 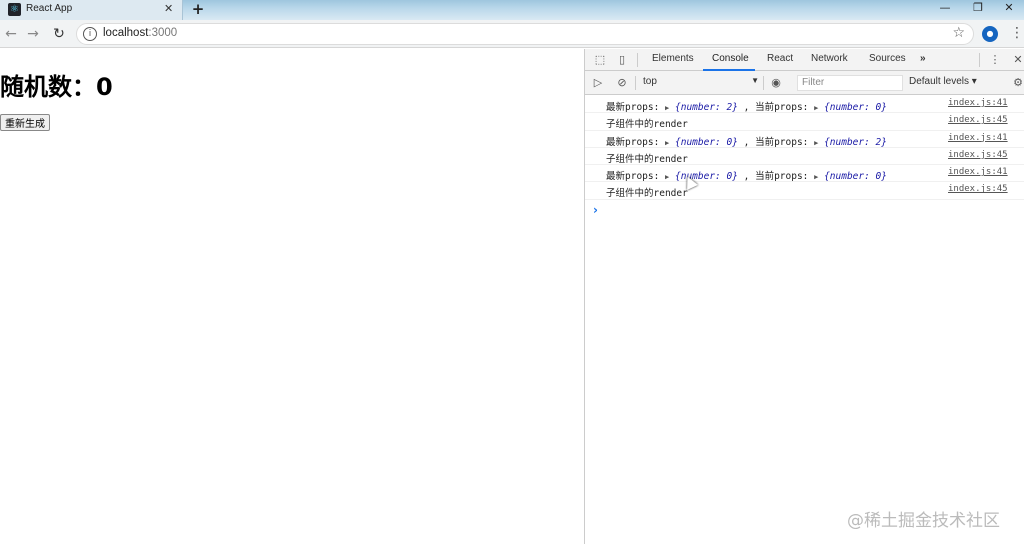 I want to click on bookmark-star-icon: ☆, so click(x=958, y=33).